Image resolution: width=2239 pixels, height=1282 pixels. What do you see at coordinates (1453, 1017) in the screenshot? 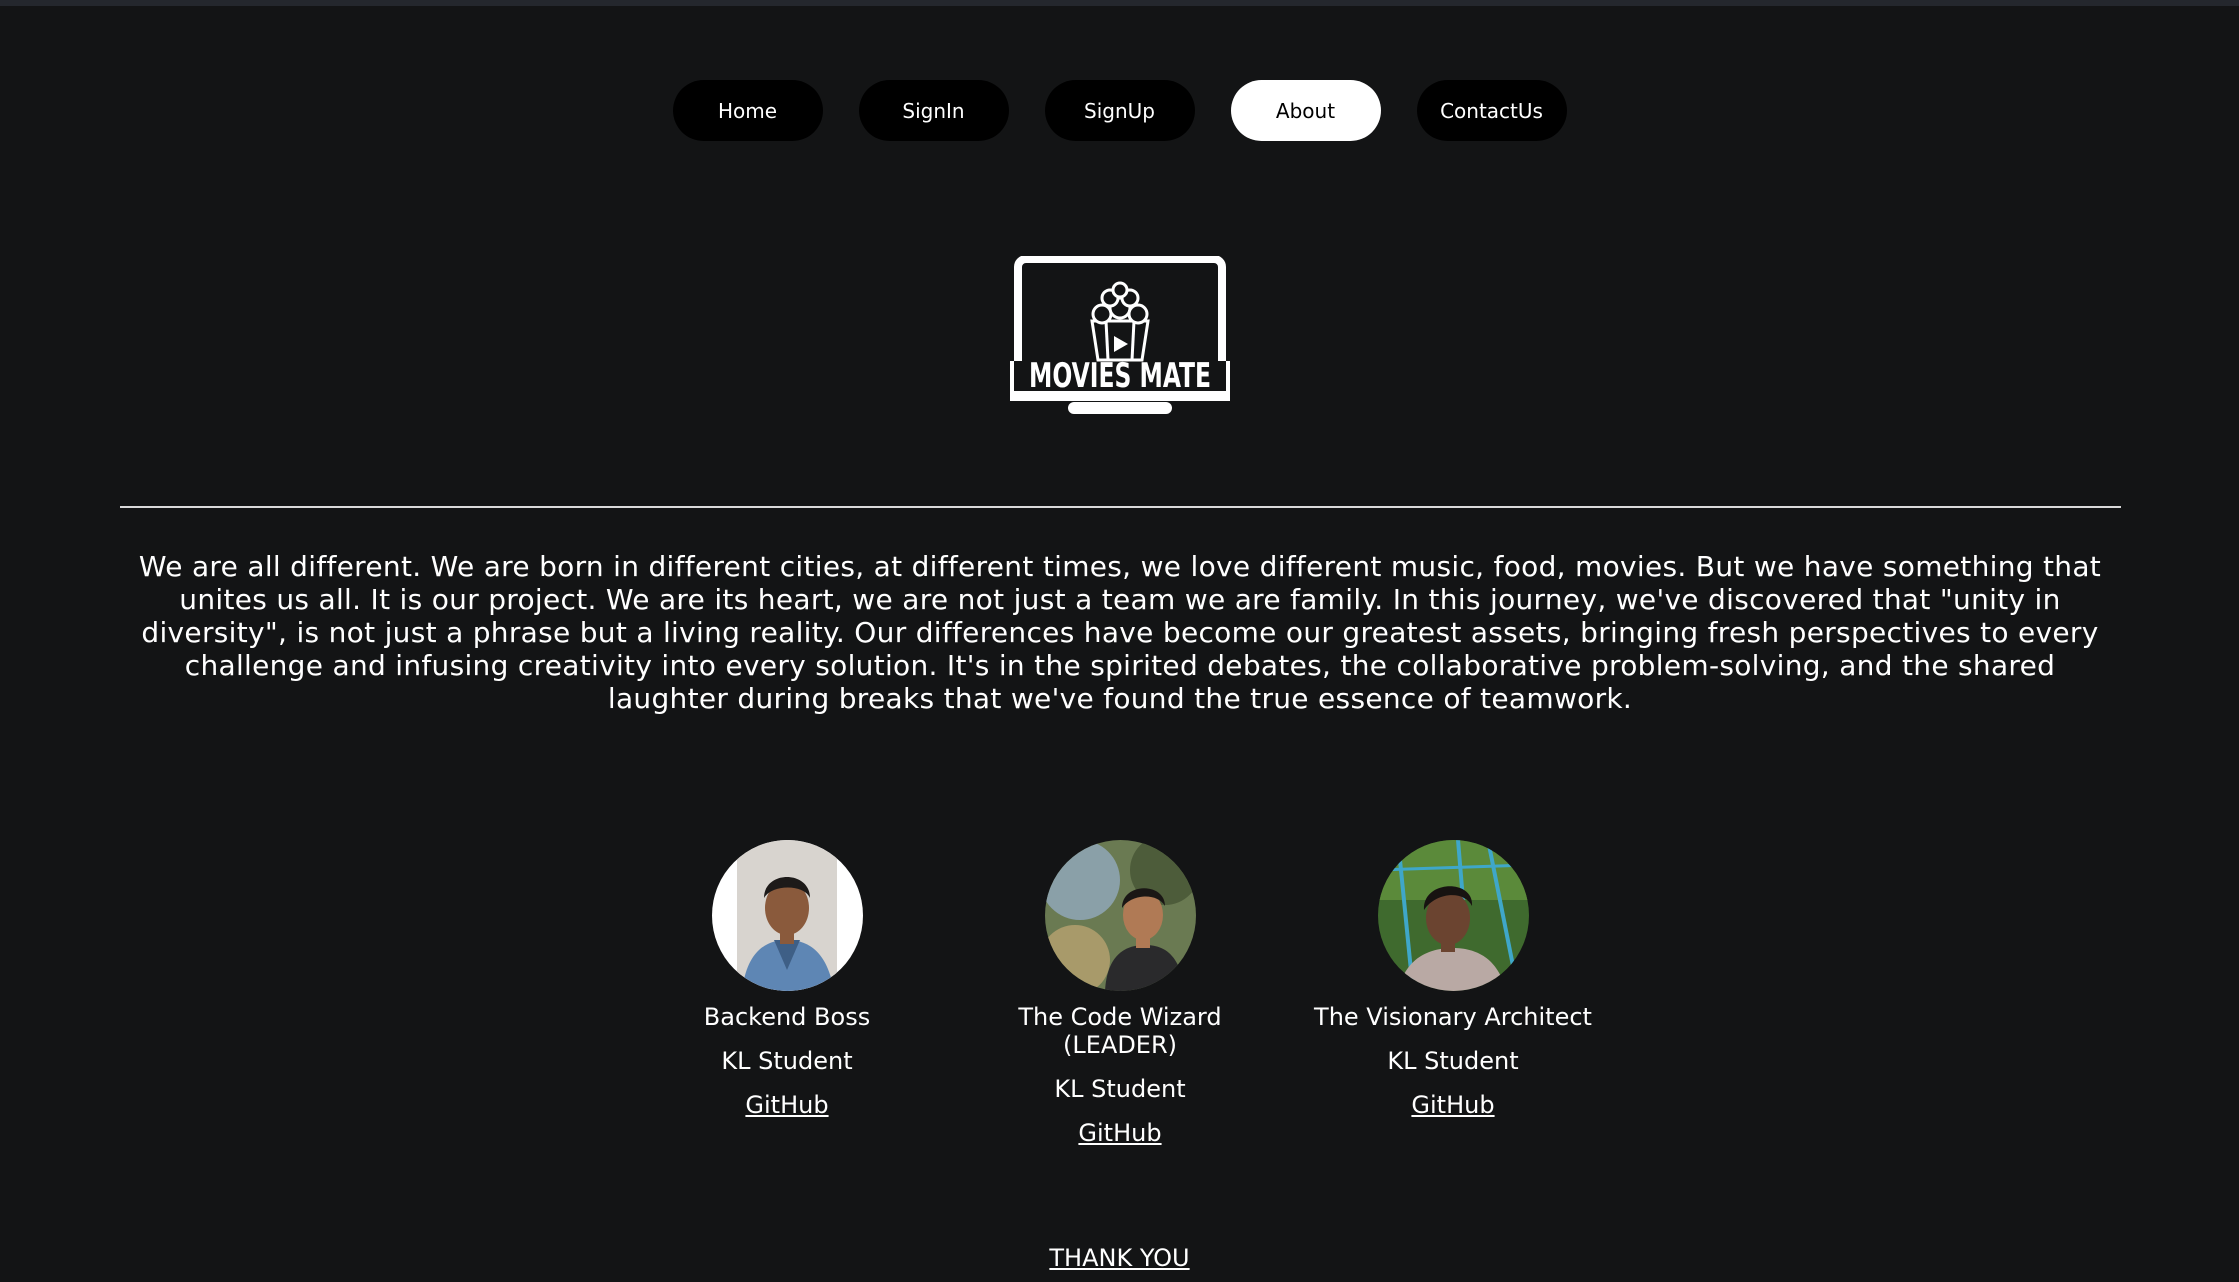
I see `member-role: The Visionary Architect` at bounding box center [1453, 1017].